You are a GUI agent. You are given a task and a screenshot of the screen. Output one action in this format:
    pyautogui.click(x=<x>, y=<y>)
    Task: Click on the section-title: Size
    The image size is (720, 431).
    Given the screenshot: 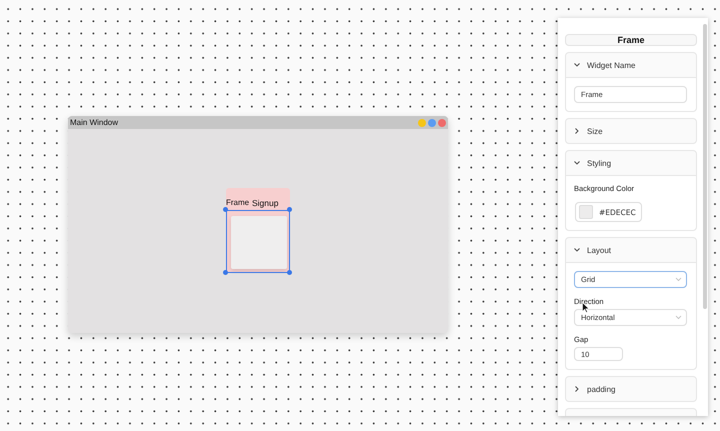 What is the action you would take?
    pyautogui.click(x=595, y=131)
    